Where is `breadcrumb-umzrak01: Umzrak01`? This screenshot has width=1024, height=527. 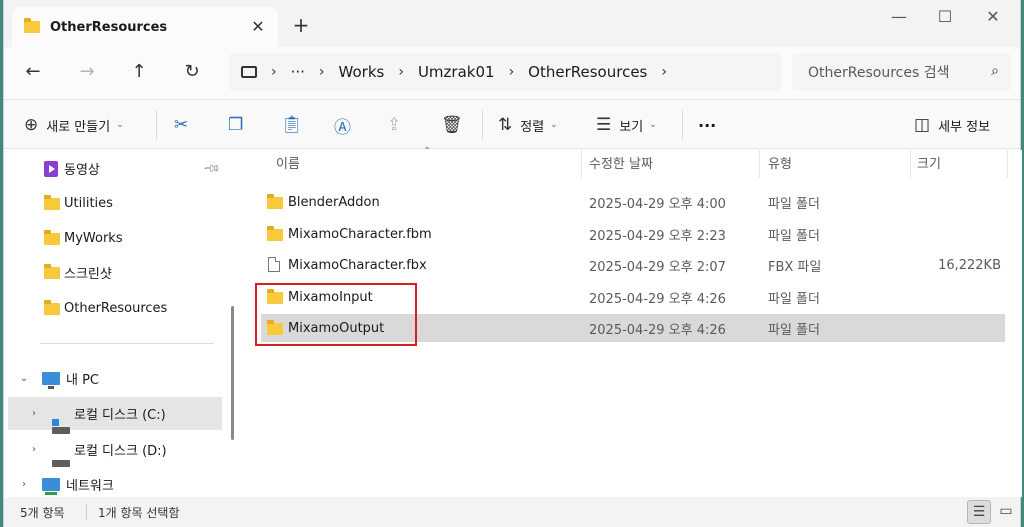
breadcrumb-umzrak01: Umzrak01 is located at coordinates (456, 72).